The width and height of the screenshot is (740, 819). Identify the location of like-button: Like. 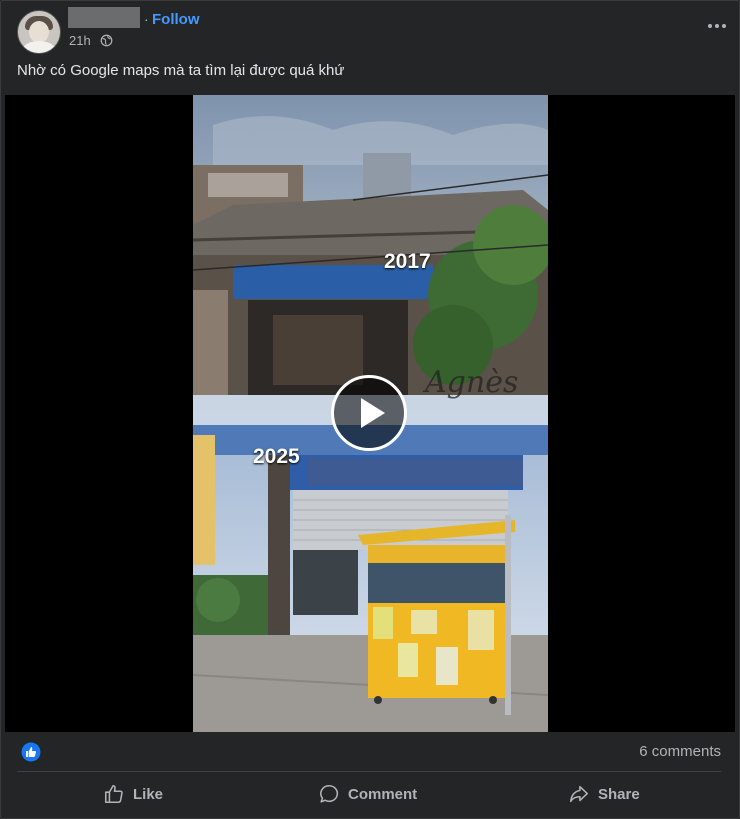
(133, 794).